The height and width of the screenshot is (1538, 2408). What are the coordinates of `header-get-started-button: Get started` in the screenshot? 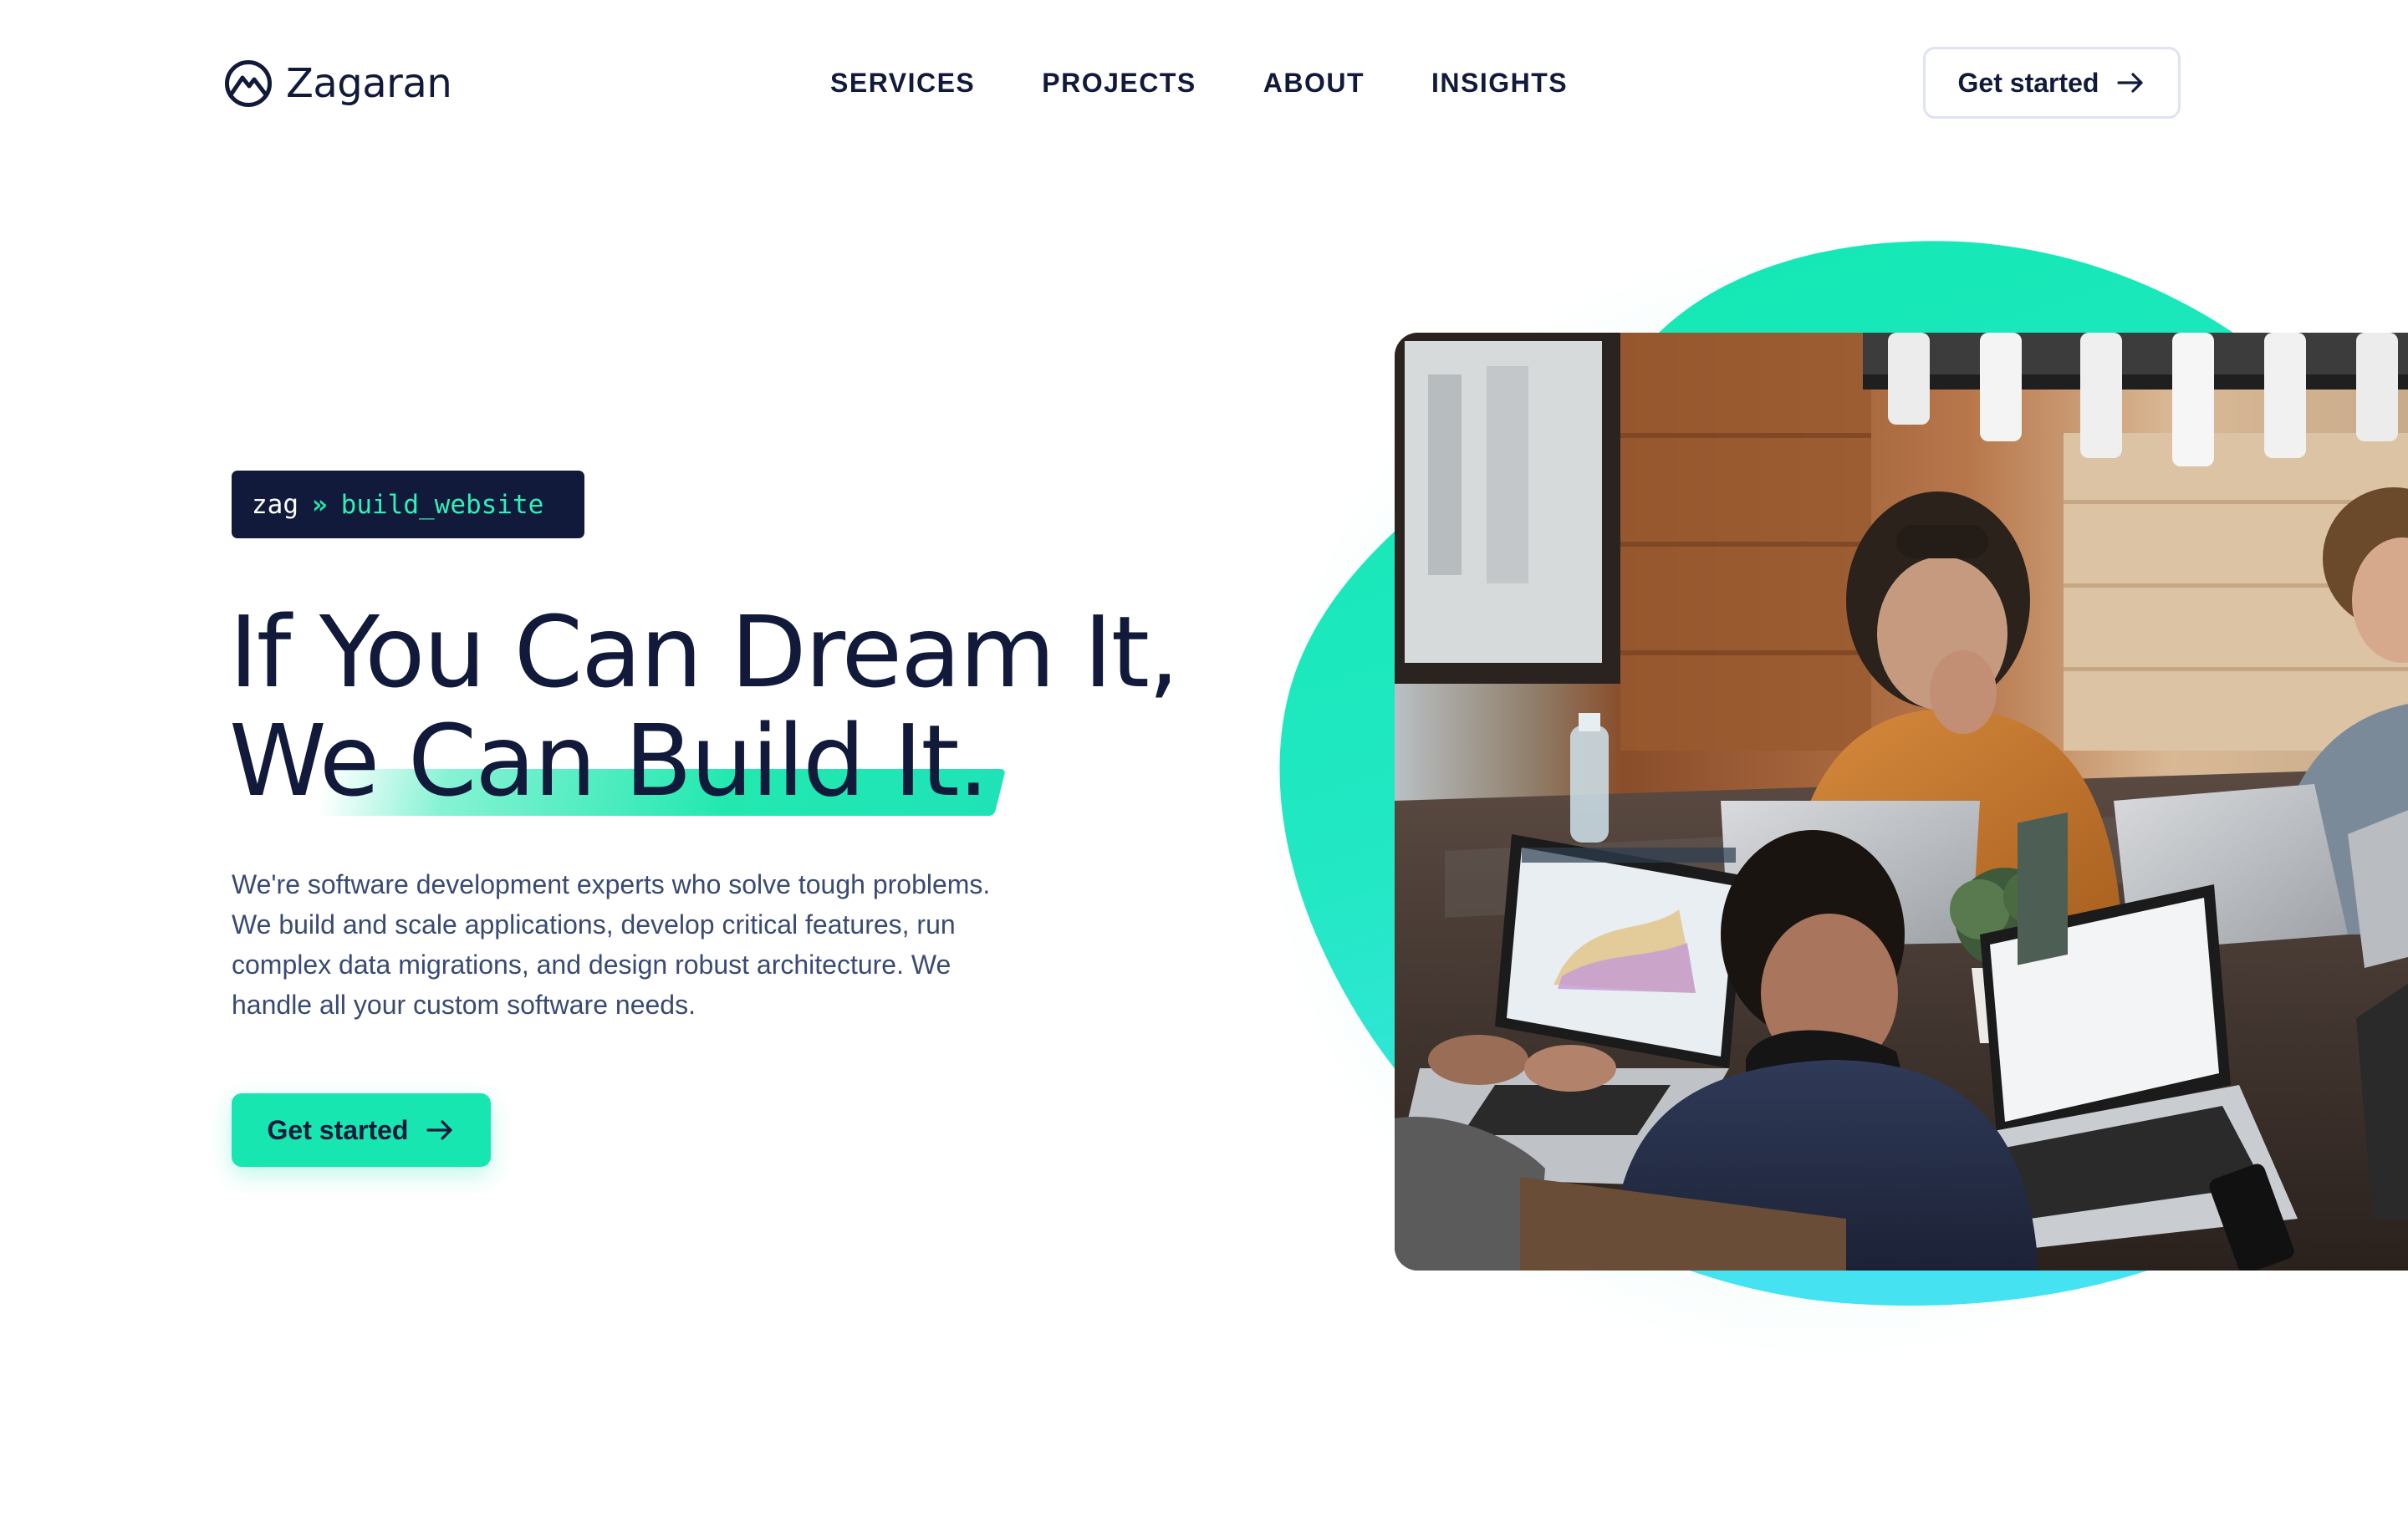 It's located at (2052, 83).